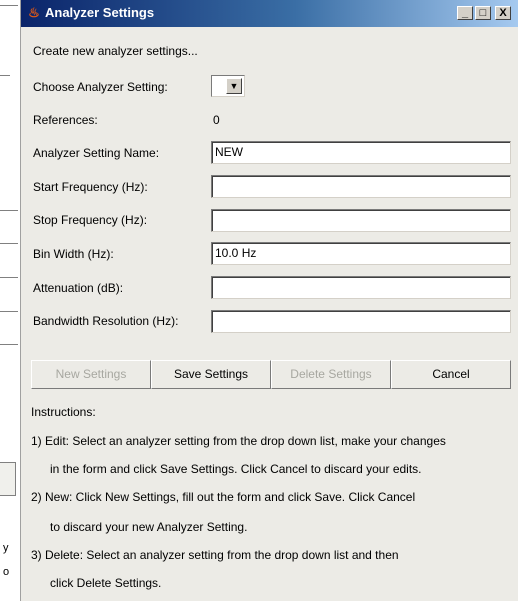  I want to click on background-text: y, so click(6, 548).